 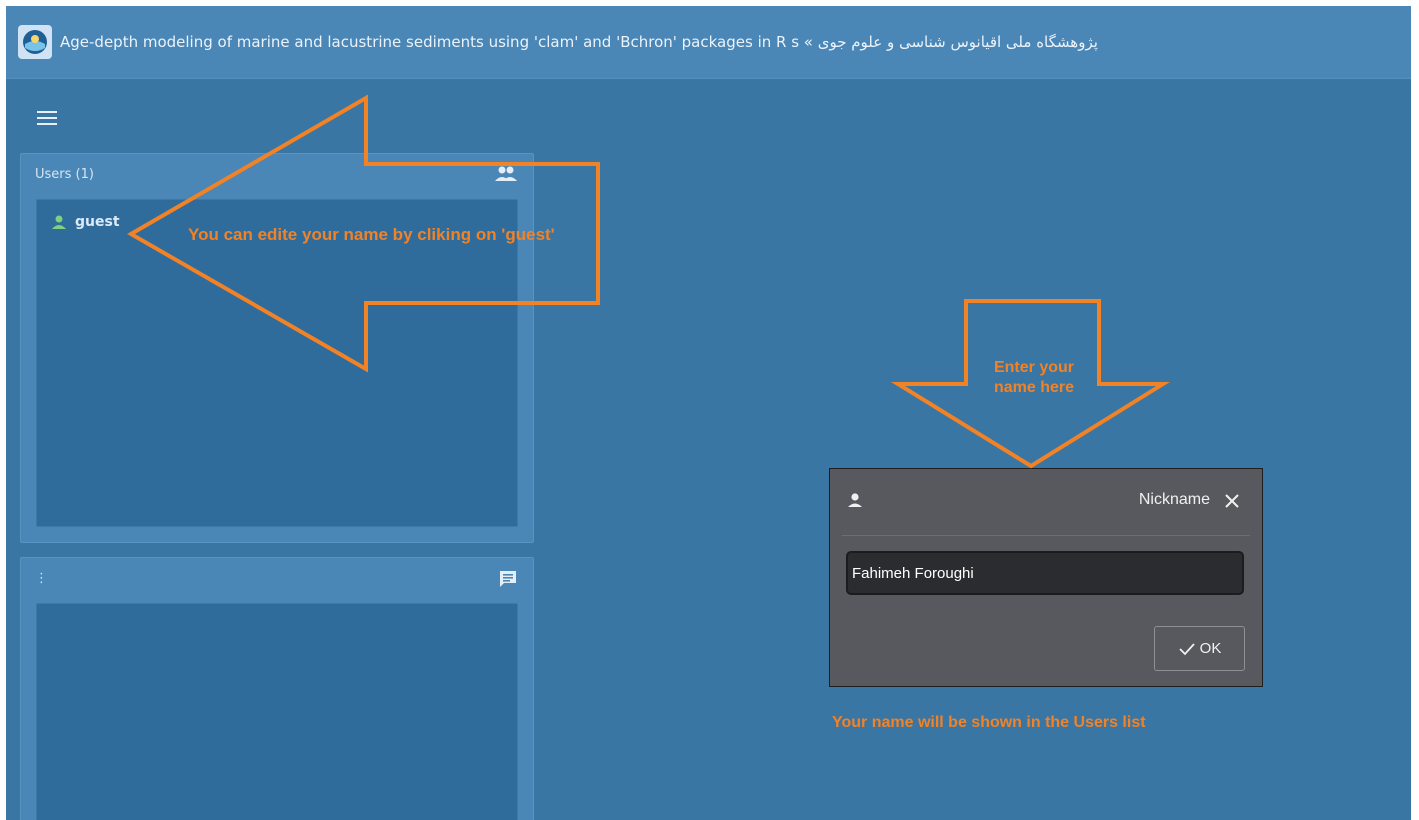 What do you see at coordinates (508, 581) in the screenshot?
I see `chat-icon` at bounding box center [508, 581].